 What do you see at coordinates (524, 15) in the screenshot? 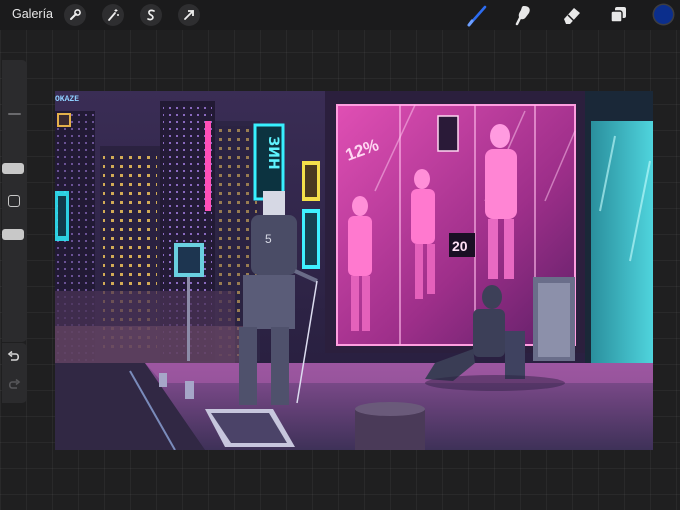
I see `smudge-icon` at bounding box center [524, 15].